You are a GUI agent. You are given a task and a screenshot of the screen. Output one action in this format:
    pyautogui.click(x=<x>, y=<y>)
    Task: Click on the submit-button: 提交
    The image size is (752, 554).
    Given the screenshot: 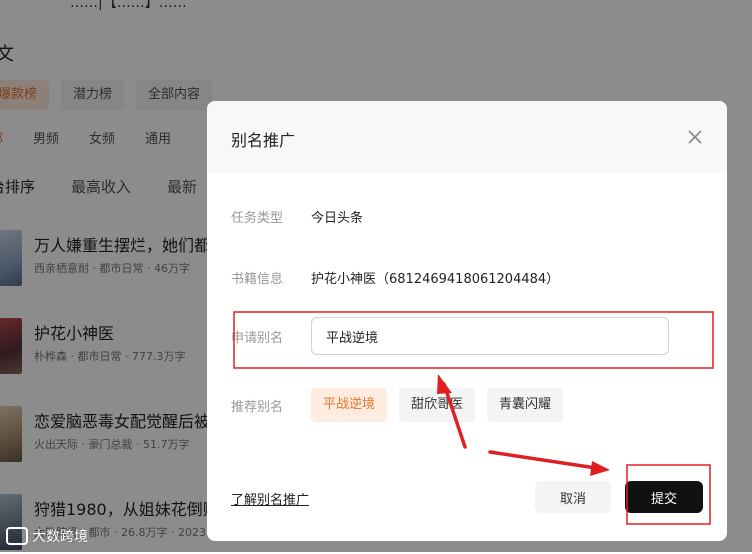 What is the action you would take?
    pyautogui.click(x=664, y=497)
    